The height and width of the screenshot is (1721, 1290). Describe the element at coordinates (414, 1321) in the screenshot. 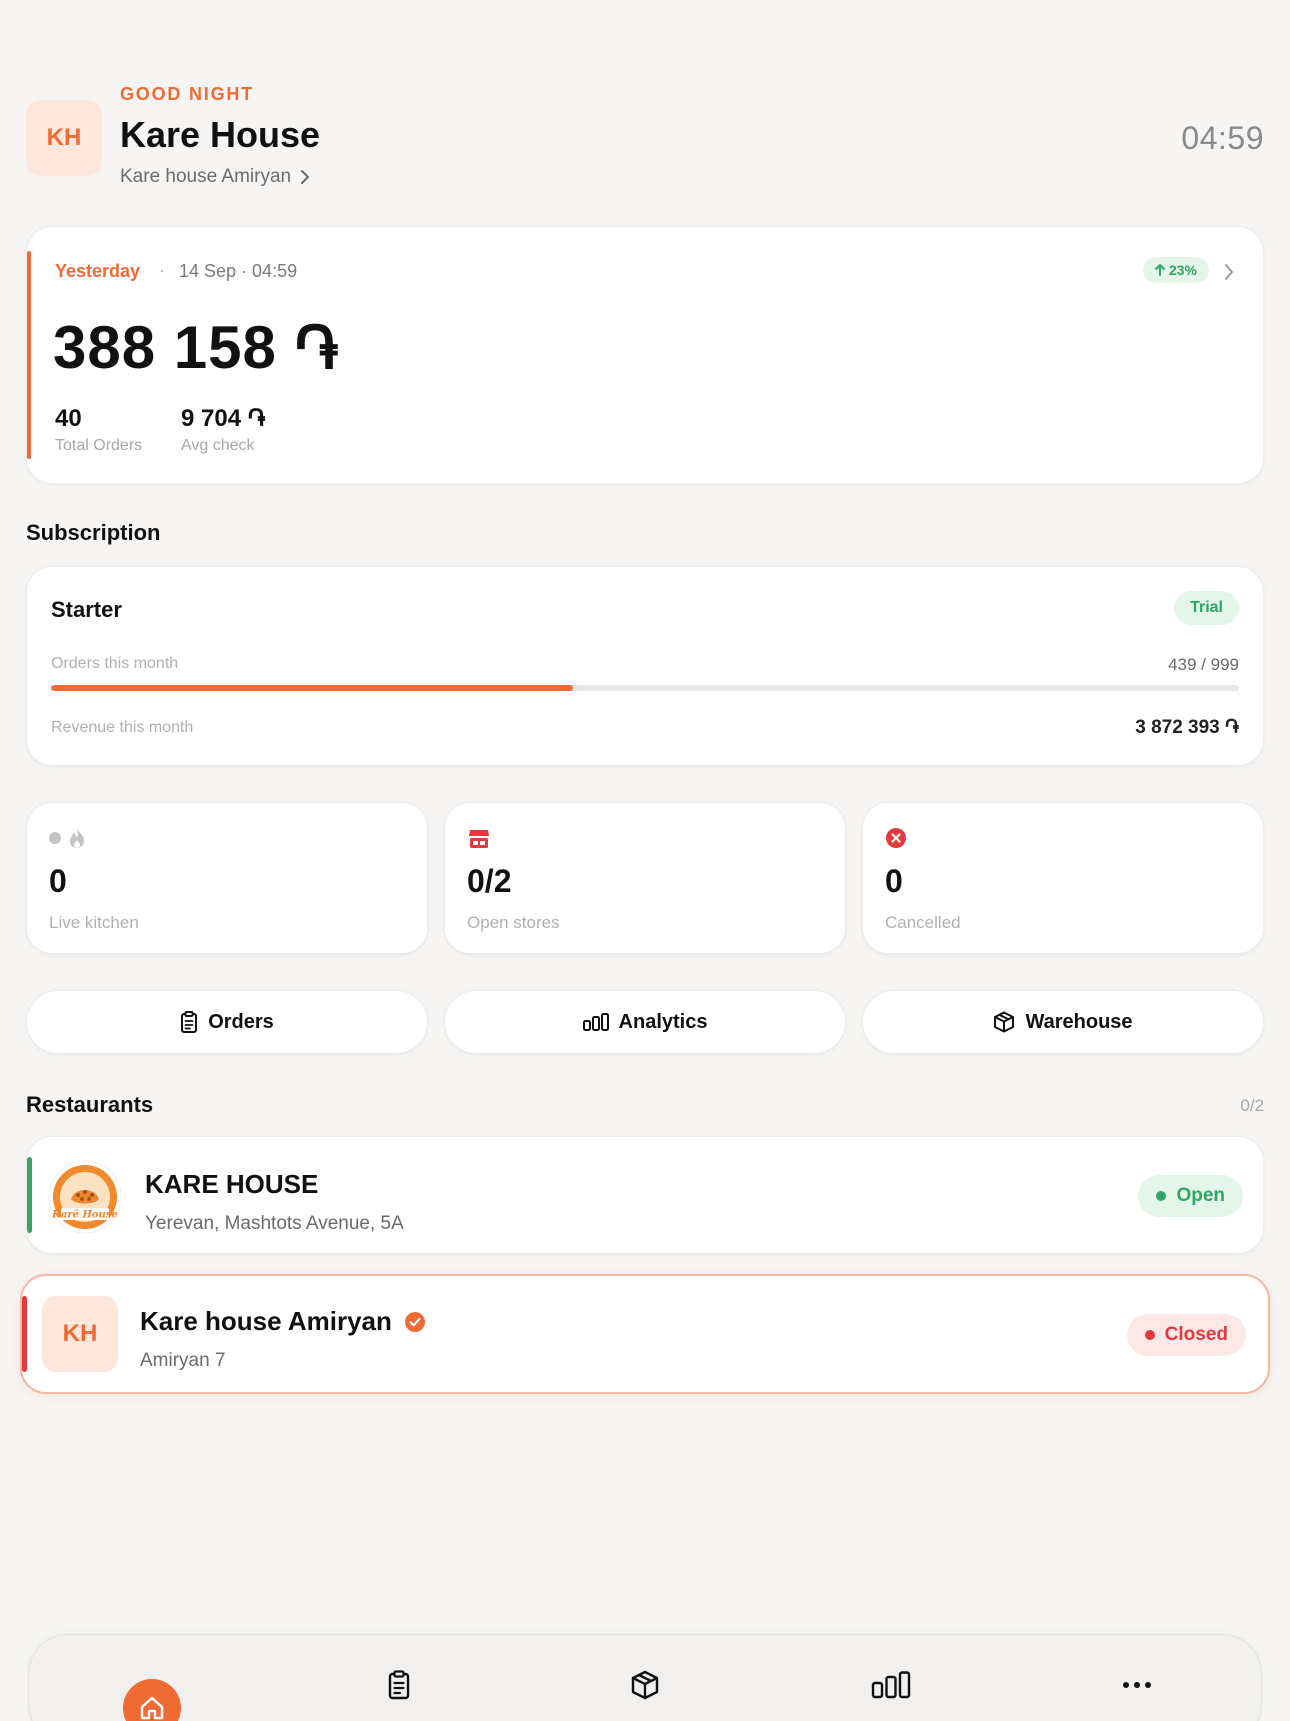

I see `verified-check-icon` at that location.